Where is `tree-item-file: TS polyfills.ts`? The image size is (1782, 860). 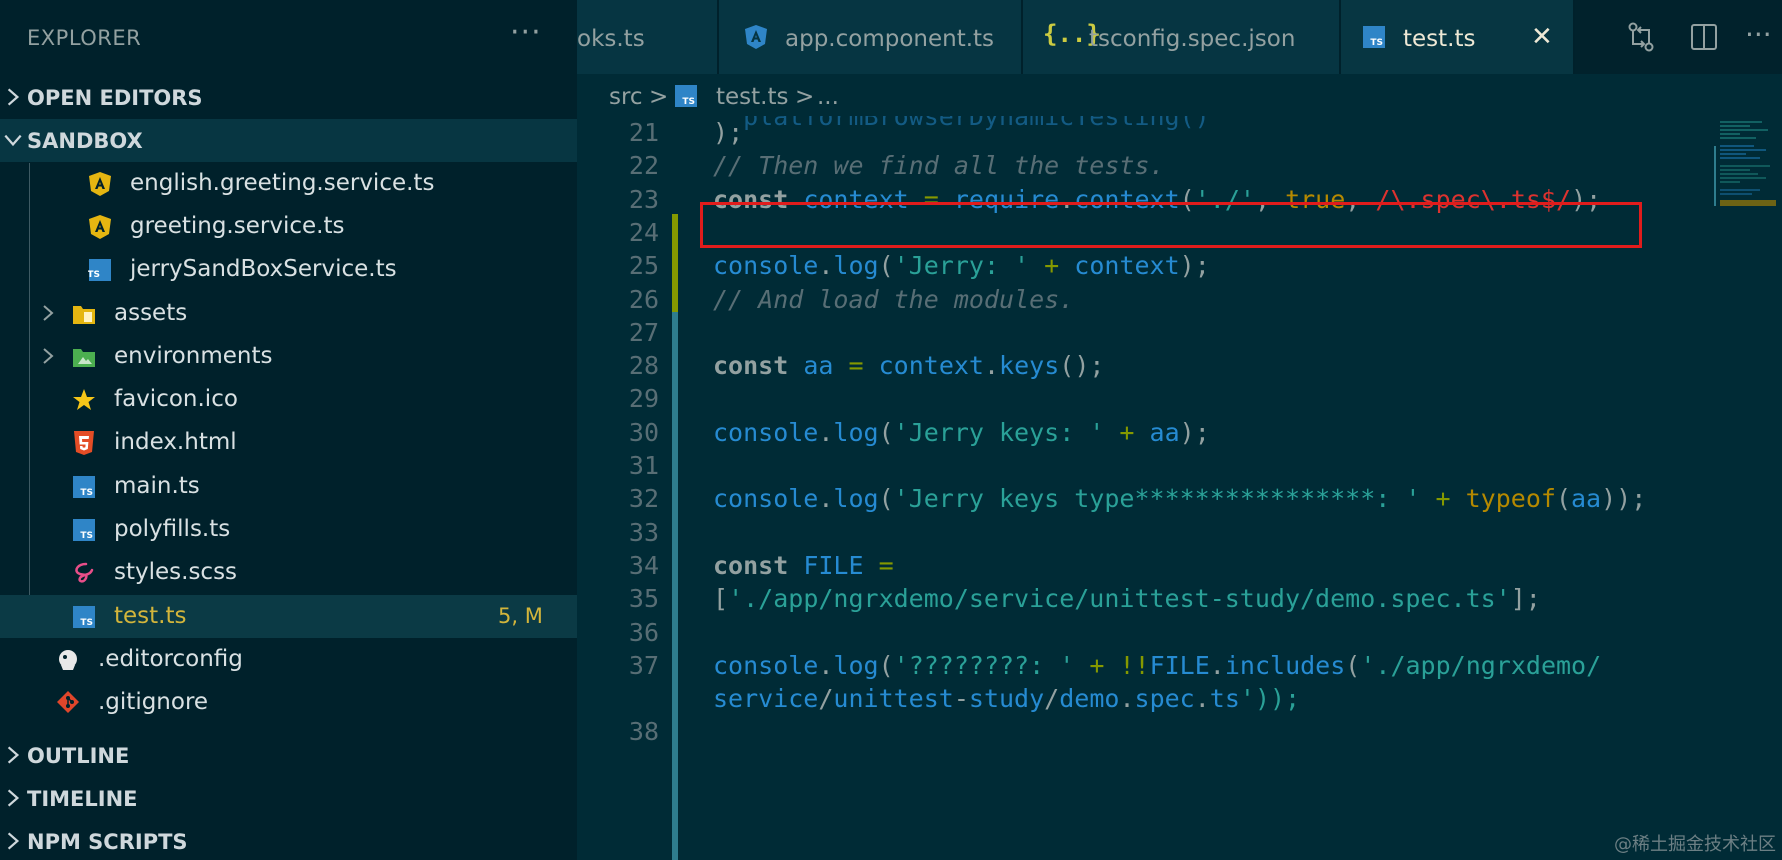
tree-item-file: TS polyfills.ts is located at coordinates (288, 529).